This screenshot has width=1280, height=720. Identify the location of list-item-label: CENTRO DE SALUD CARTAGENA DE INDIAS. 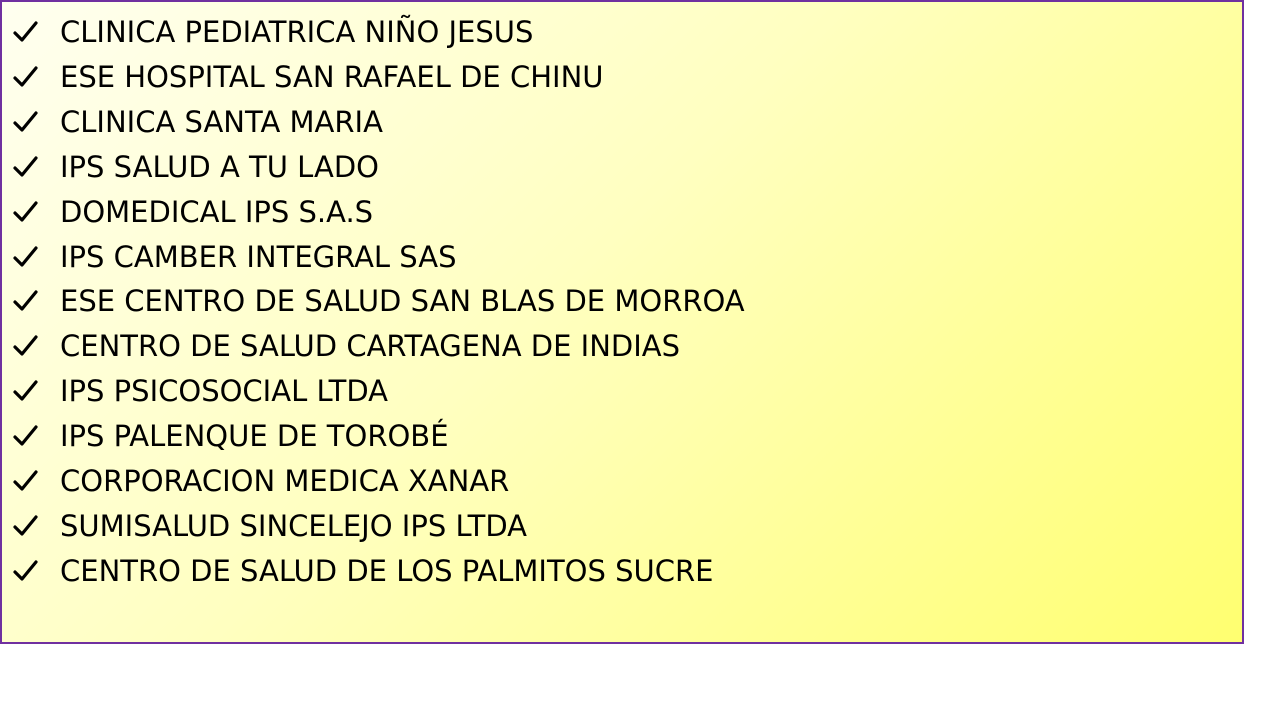
(370, 346).